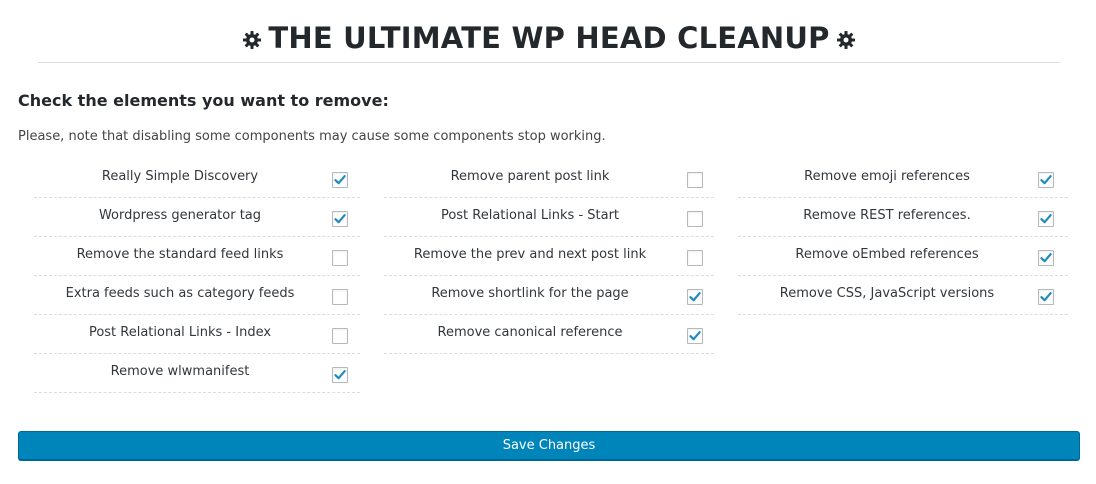  Describe the element at coordinates (203, 100) in the screenshot. I see `section-heading: Check the elements you want to remove:` at that location.